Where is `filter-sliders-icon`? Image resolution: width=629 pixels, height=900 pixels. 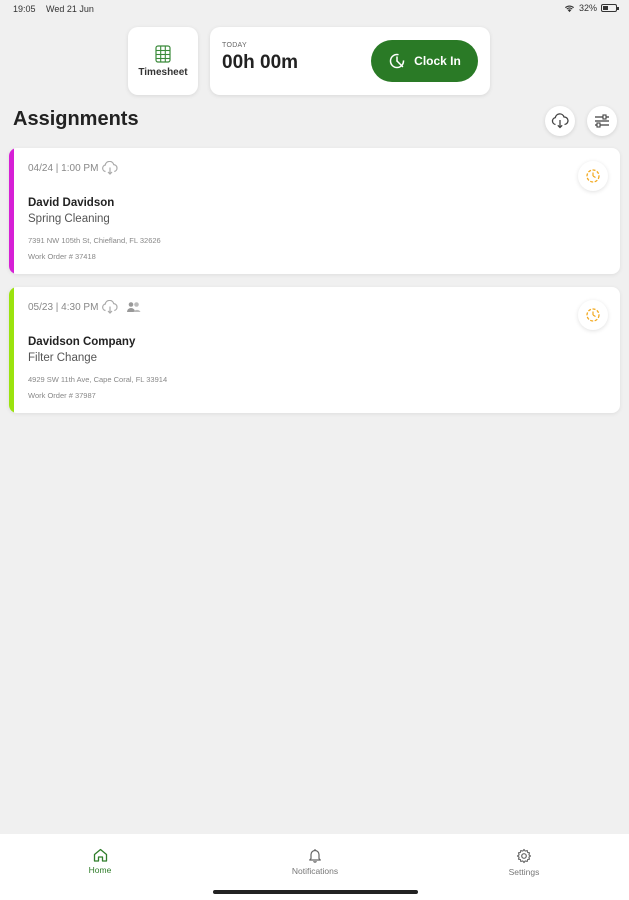
filter-sliders-icon is located at coordinates (602, 121).